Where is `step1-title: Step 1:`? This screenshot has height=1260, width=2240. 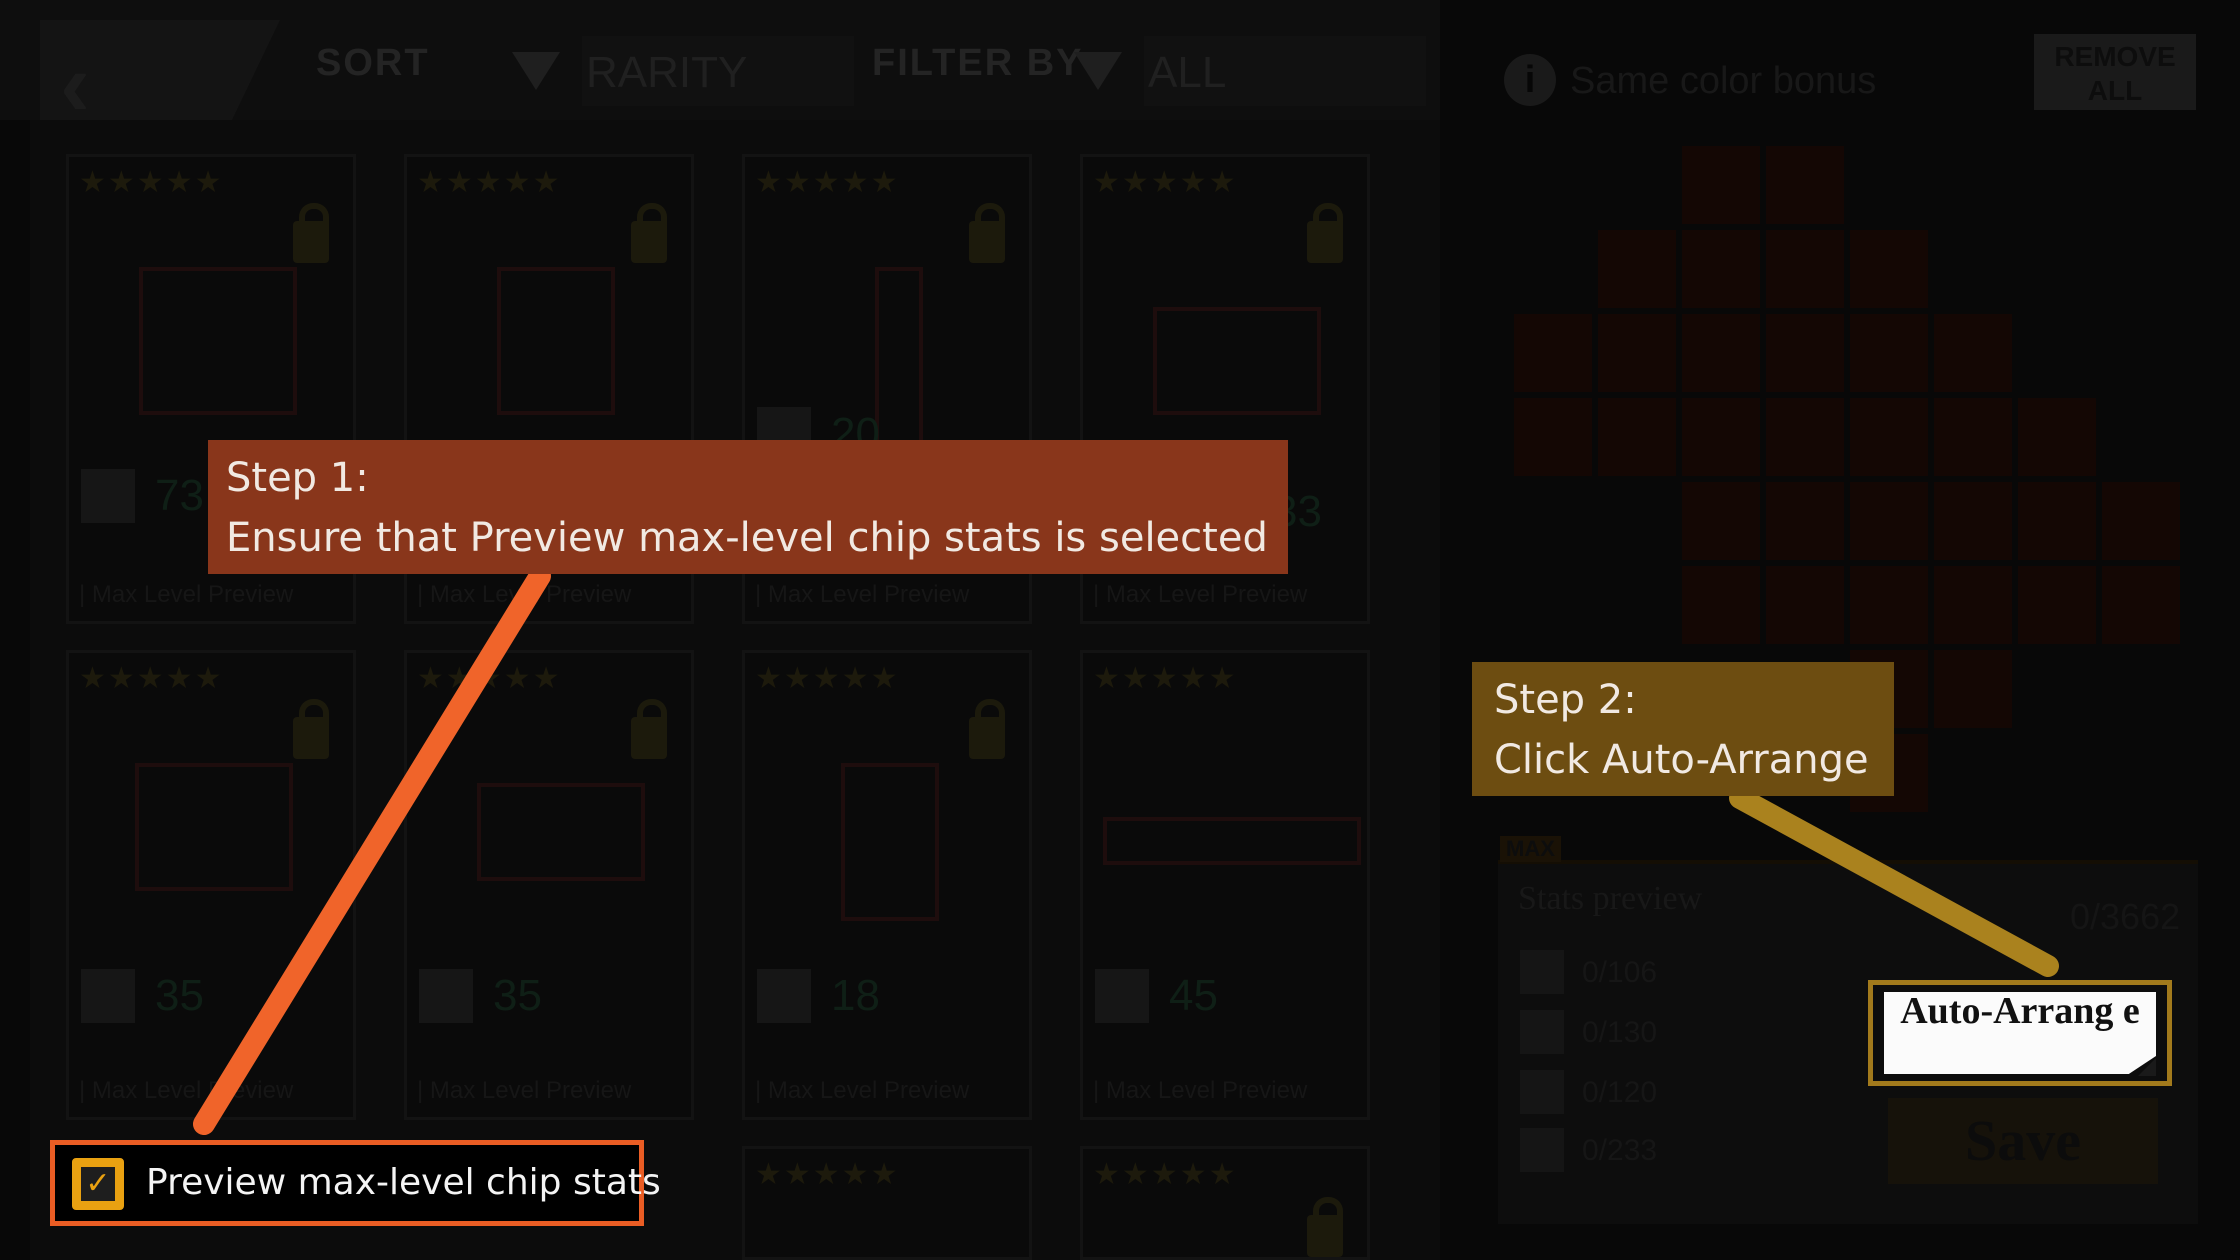 step1-title: Step 1: is located at coordinates (297, 478).